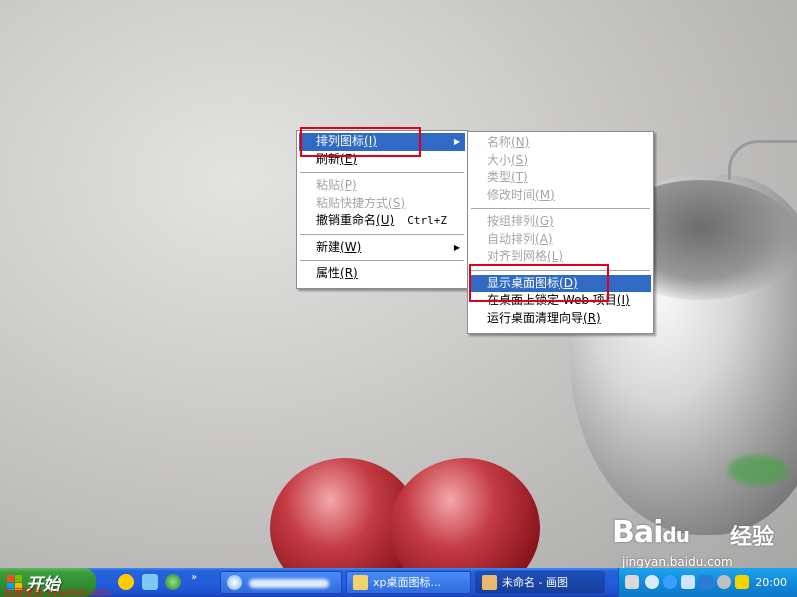 The height and width of the screenshot is (597, 797). Describe the element at coordinates (560, 178) in the screenshot. I see `submenu-item-type: 类型(T)` at that location.